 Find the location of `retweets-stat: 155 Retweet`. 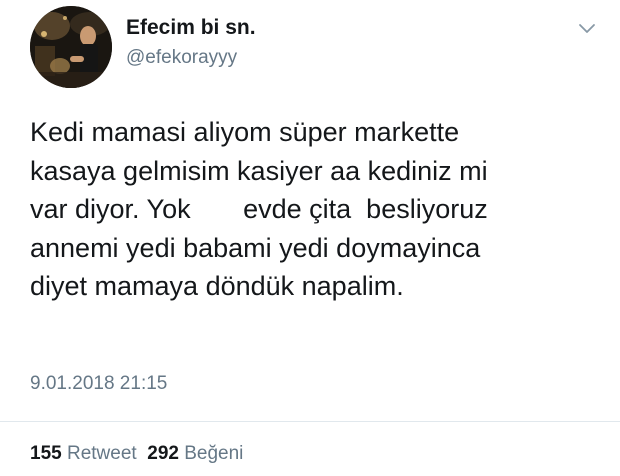

retweets-stat: 155 Retweet is located at coordinates (83, 453).